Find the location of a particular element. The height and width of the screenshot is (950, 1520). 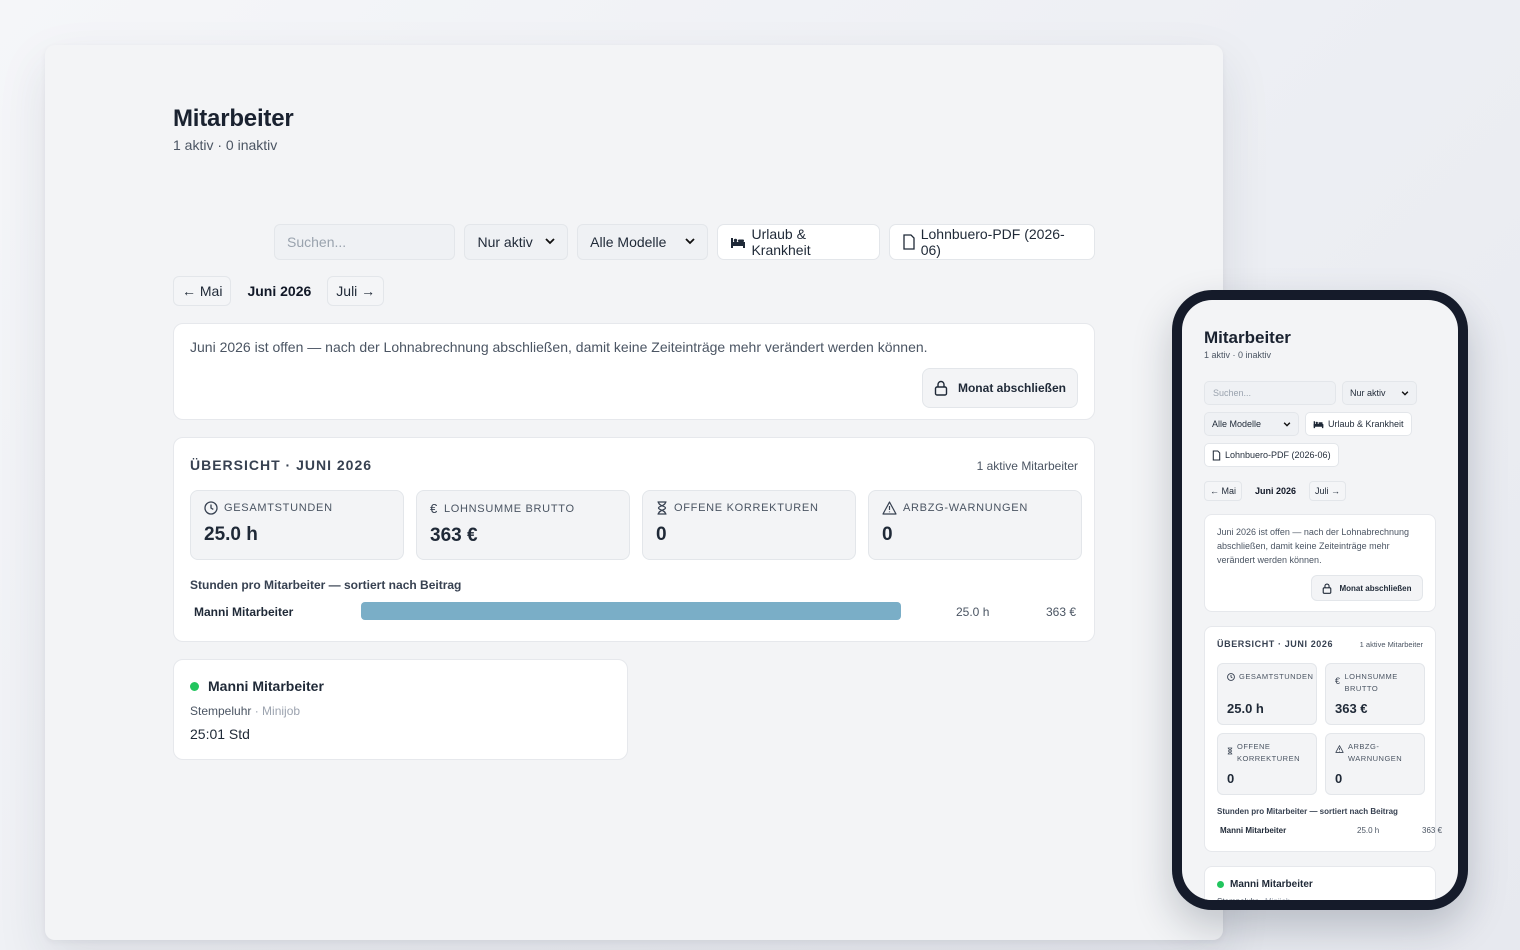

phone-toolbar-row-3: Lohnbuero-PDF (2026-06) is located at coordinates (1271, 455).